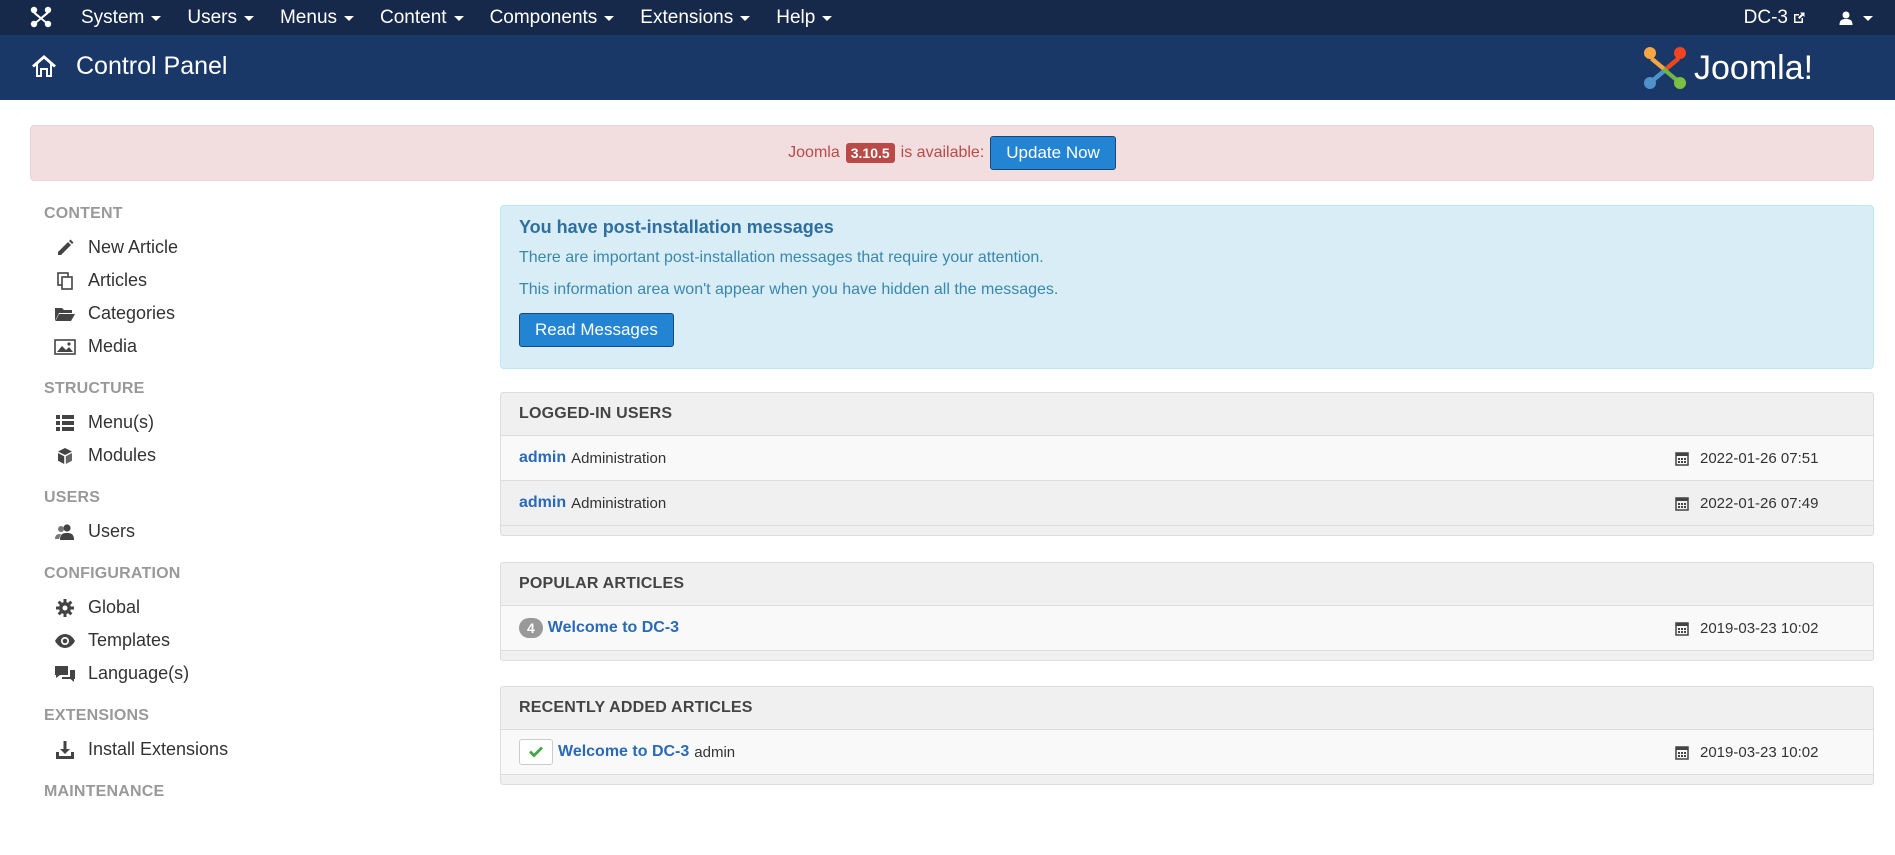 Image resolution: width=1895 pixels, height=855 pixels. I want to click on cube-icon, so click(65, 456).